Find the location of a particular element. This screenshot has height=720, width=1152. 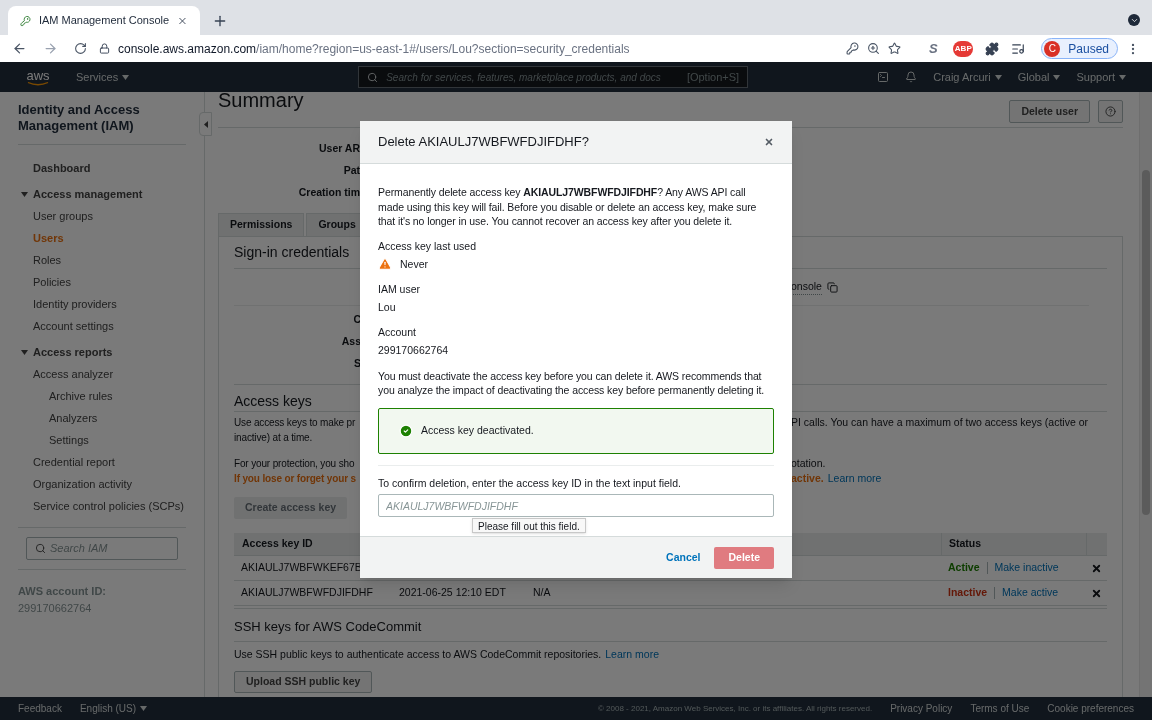

services-menu: Services is located at coordinates (103, 77).